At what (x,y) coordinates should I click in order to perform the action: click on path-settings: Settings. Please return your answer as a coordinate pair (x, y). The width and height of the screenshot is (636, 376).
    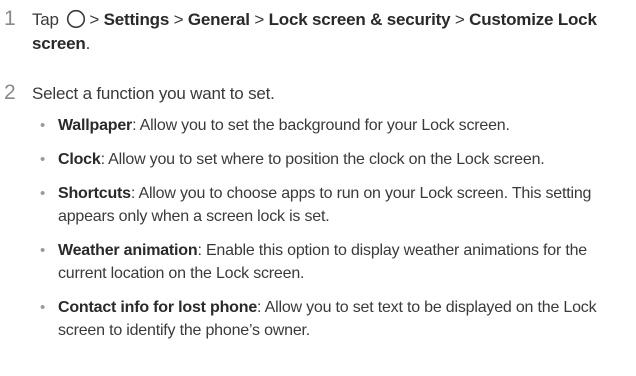
    Looking at the image, I should click on (136, 19).